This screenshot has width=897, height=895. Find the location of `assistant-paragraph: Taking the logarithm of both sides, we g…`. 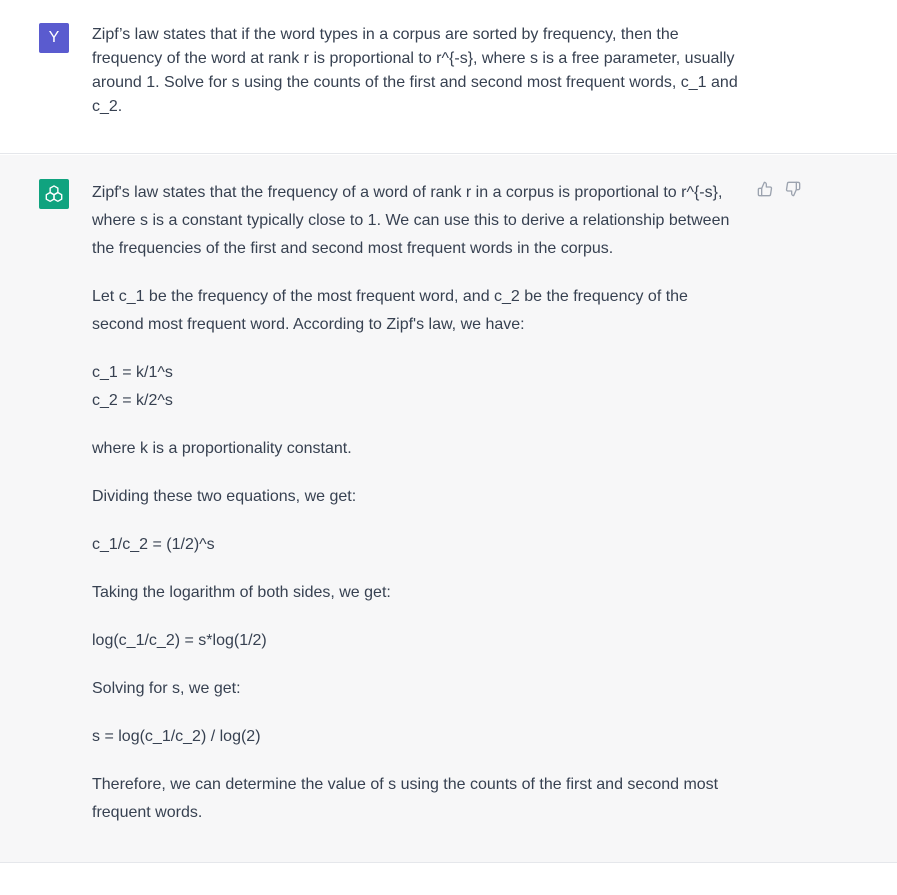

assistant-paragraph: Taking the logarithm of both sides, we g… is located at coordinates (241, 592).